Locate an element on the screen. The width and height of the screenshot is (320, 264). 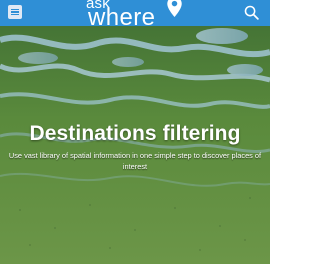
brand-logo: ask where is located at coordinates (136, 15).